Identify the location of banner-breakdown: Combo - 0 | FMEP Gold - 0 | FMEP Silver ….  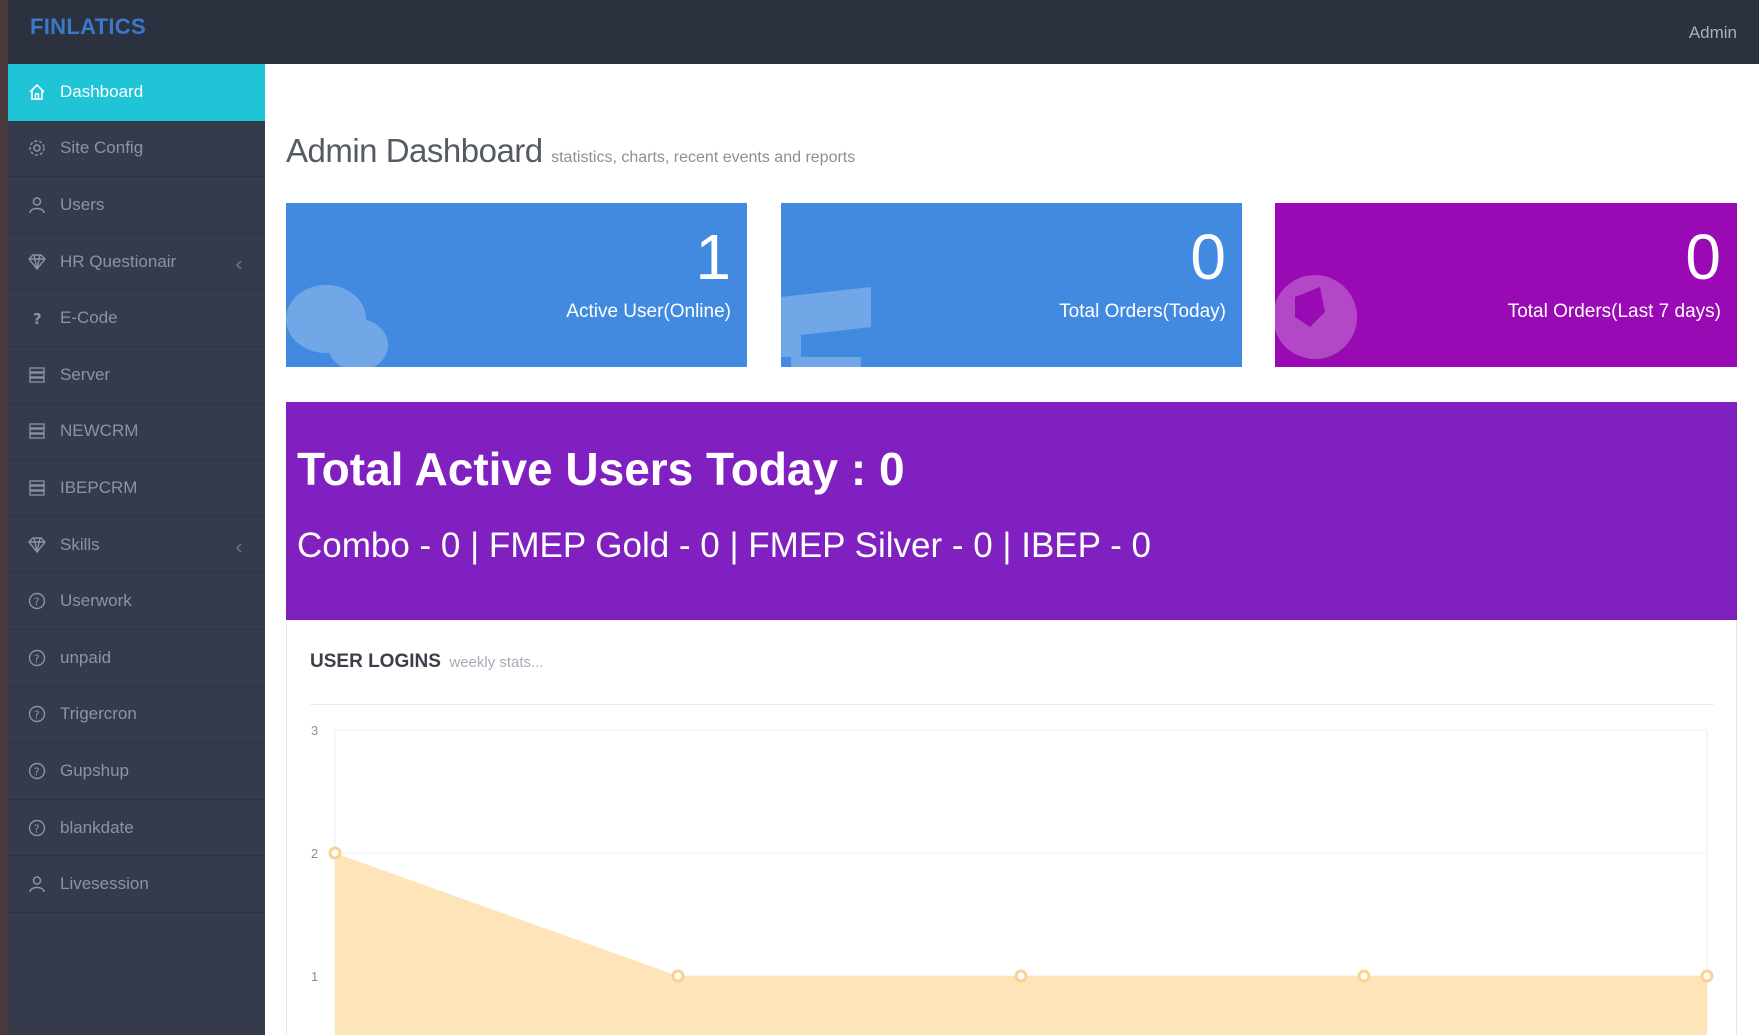
(724, 545).